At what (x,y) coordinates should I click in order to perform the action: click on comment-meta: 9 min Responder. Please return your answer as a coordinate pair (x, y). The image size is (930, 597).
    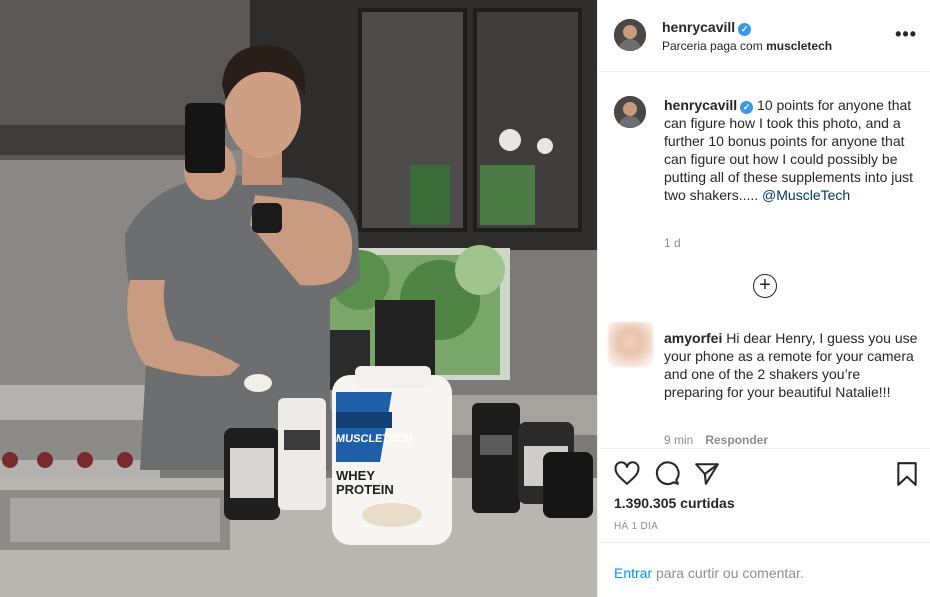
    Looking at the image, I should click on (716, 440).